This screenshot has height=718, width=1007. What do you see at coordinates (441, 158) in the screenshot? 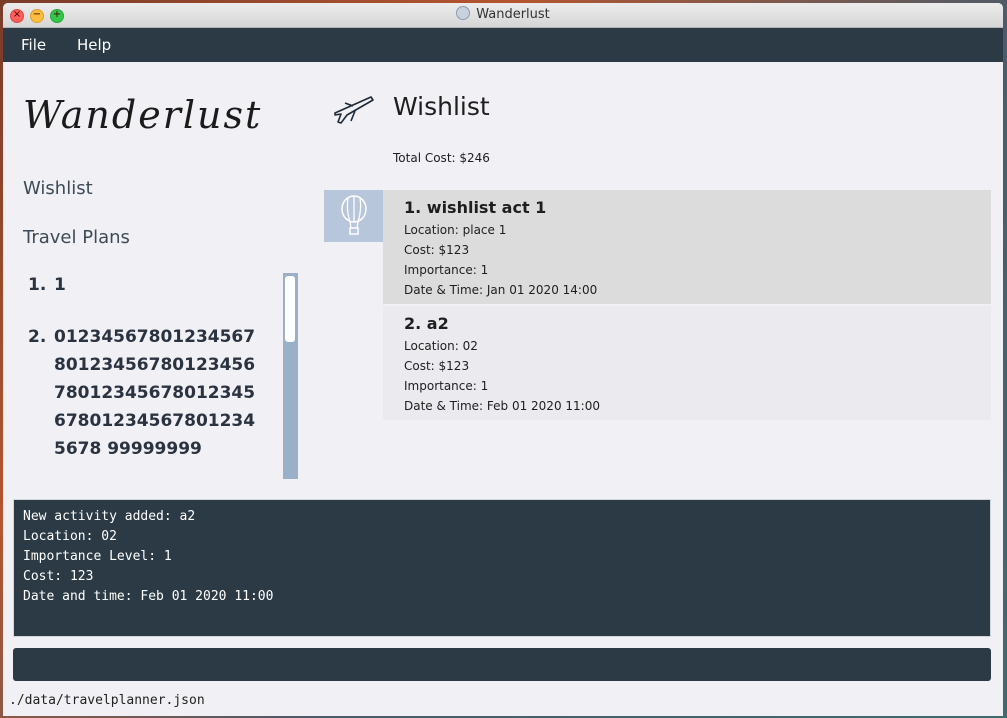
I see `total-cost: Total Cost: $246` at bounding box center [441, 158].